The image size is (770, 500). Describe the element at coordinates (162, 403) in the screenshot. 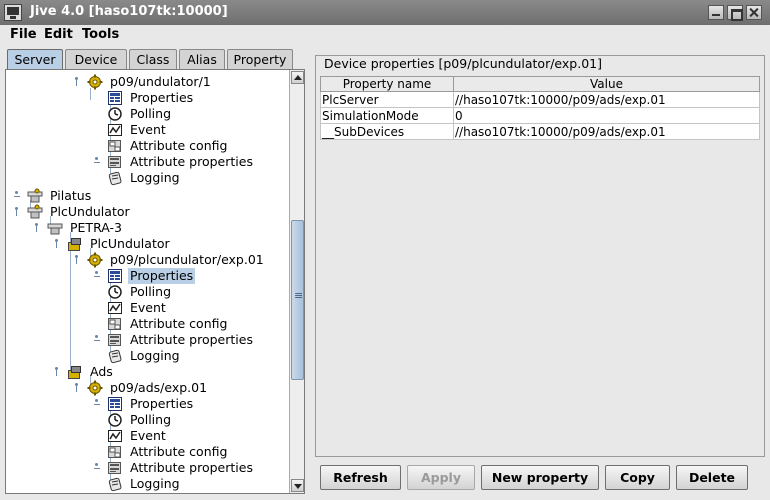

I see `tree-node-label: Properties` at that location.